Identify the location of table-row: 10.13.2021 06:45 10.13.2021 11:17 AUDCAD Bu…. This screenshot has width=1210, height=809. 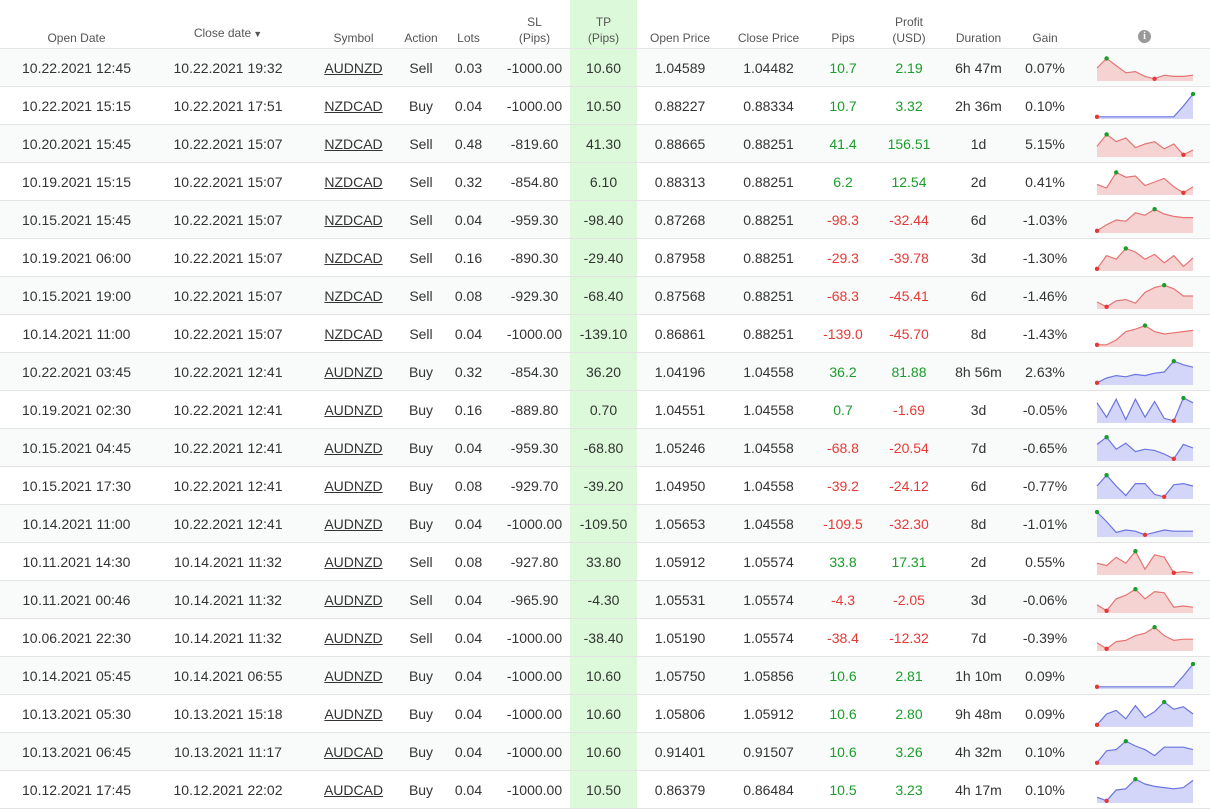
(605, 751).